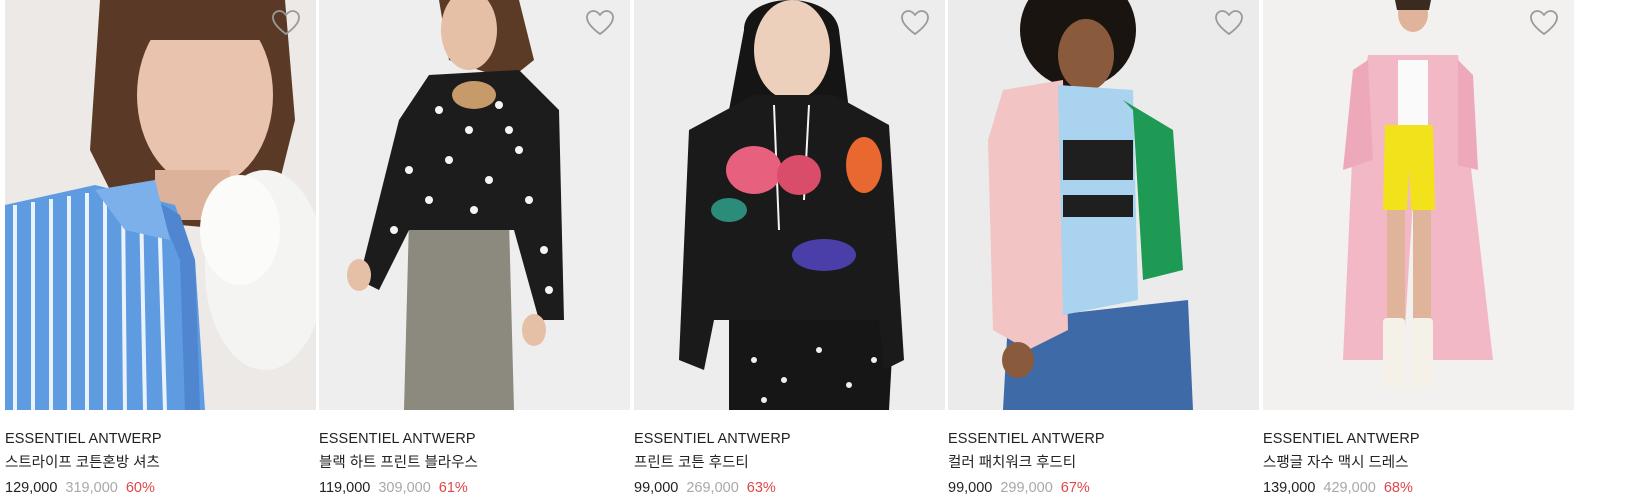 This screenshot has height=502, width=1645. What do you see at coordinates (1103, 488) in the screenshot?
I see `product-prices: 99,000 299,000 67%` at bounding box center [1103, 488].